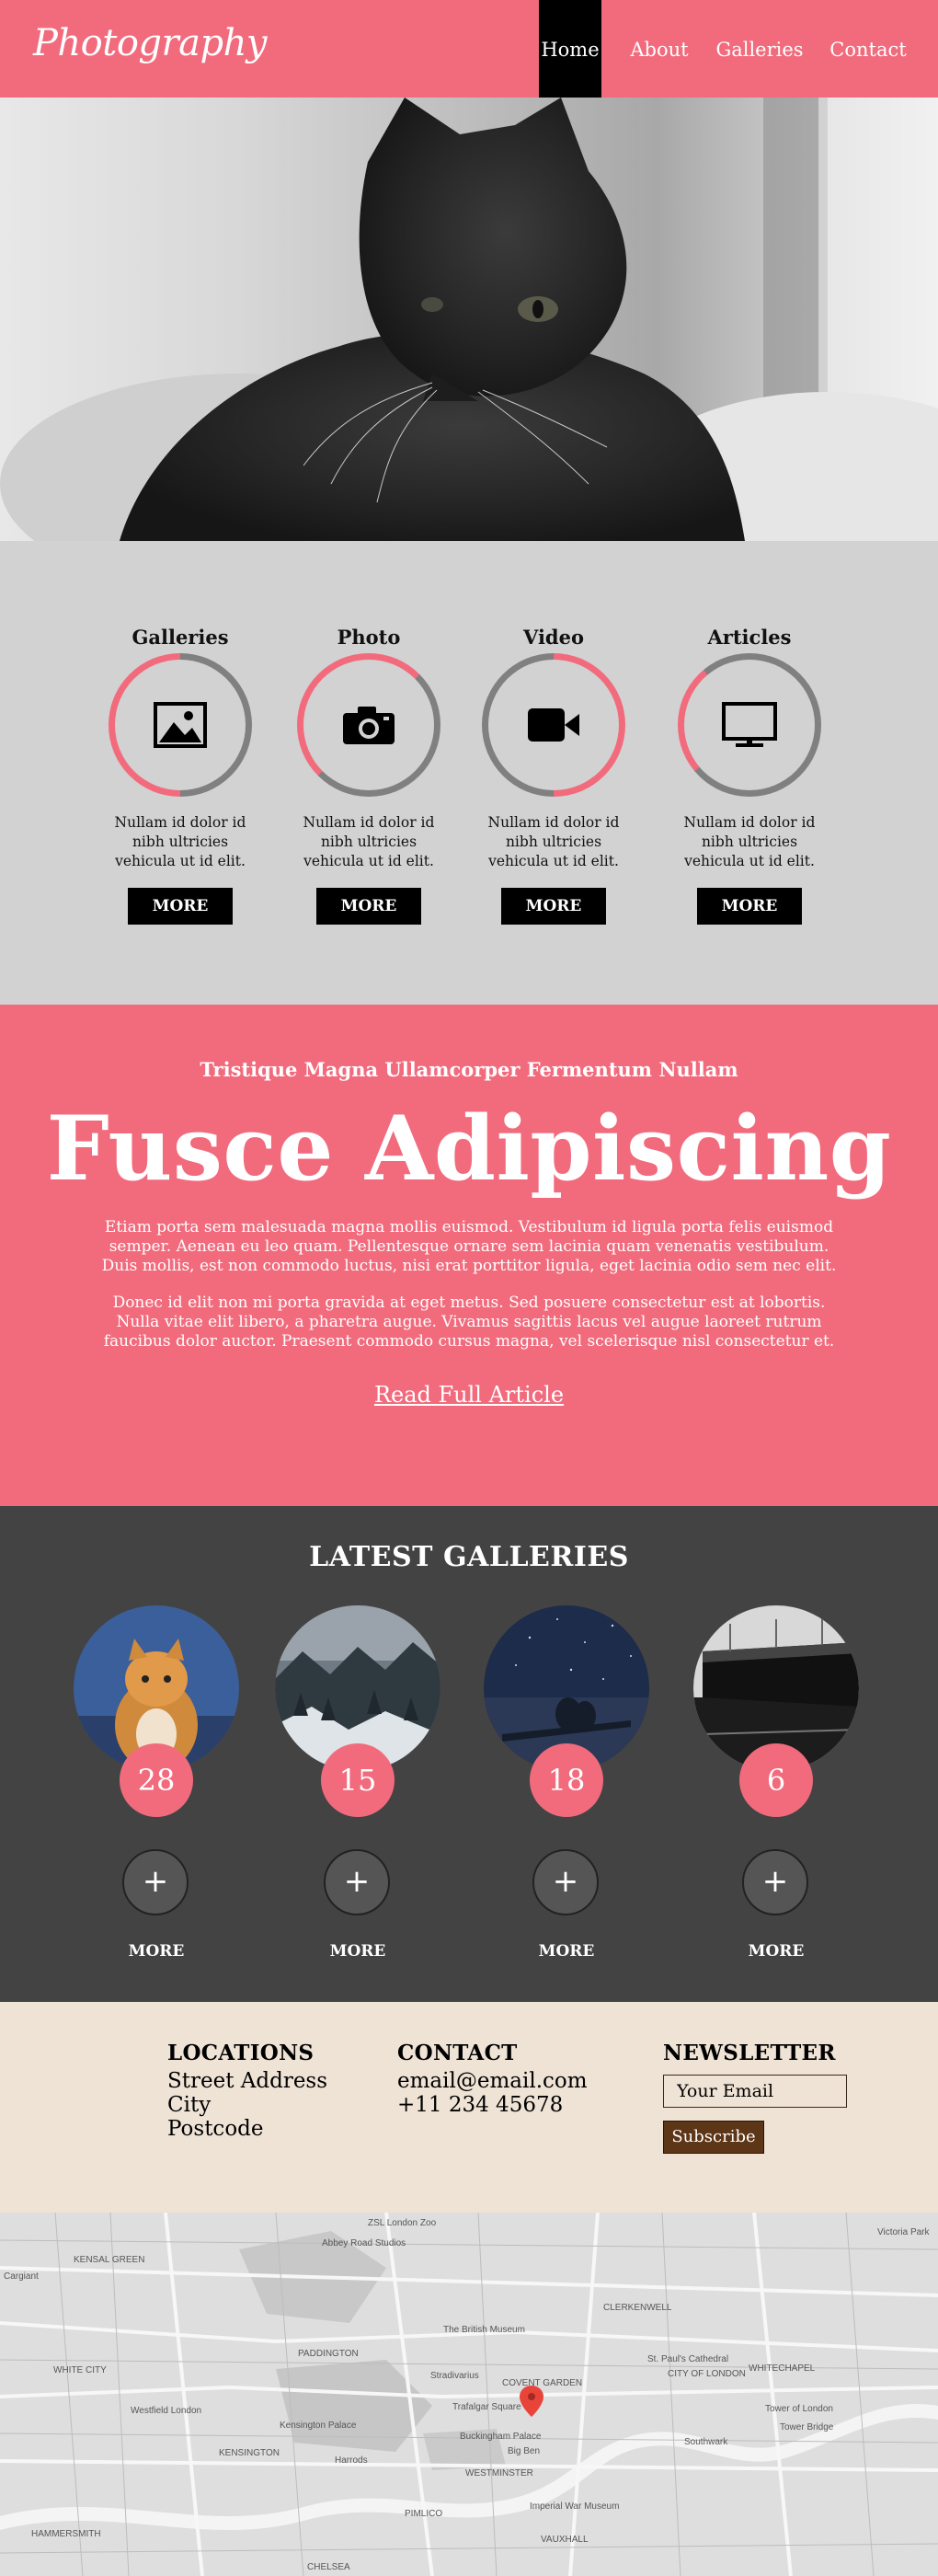 Image resolution: width=938 pixels, height=2576 pixels. I want to click on map-label: Harrods, so click(351, 2460).